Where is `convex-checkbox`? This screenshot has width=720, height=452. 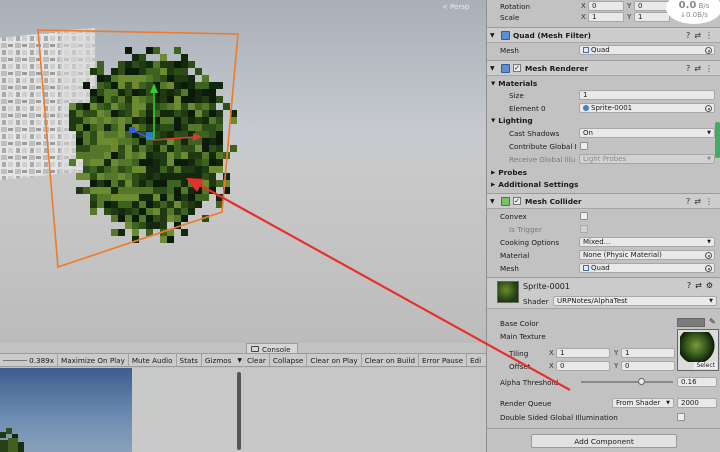 convex-checkbox is located at coordinates (584, 216).